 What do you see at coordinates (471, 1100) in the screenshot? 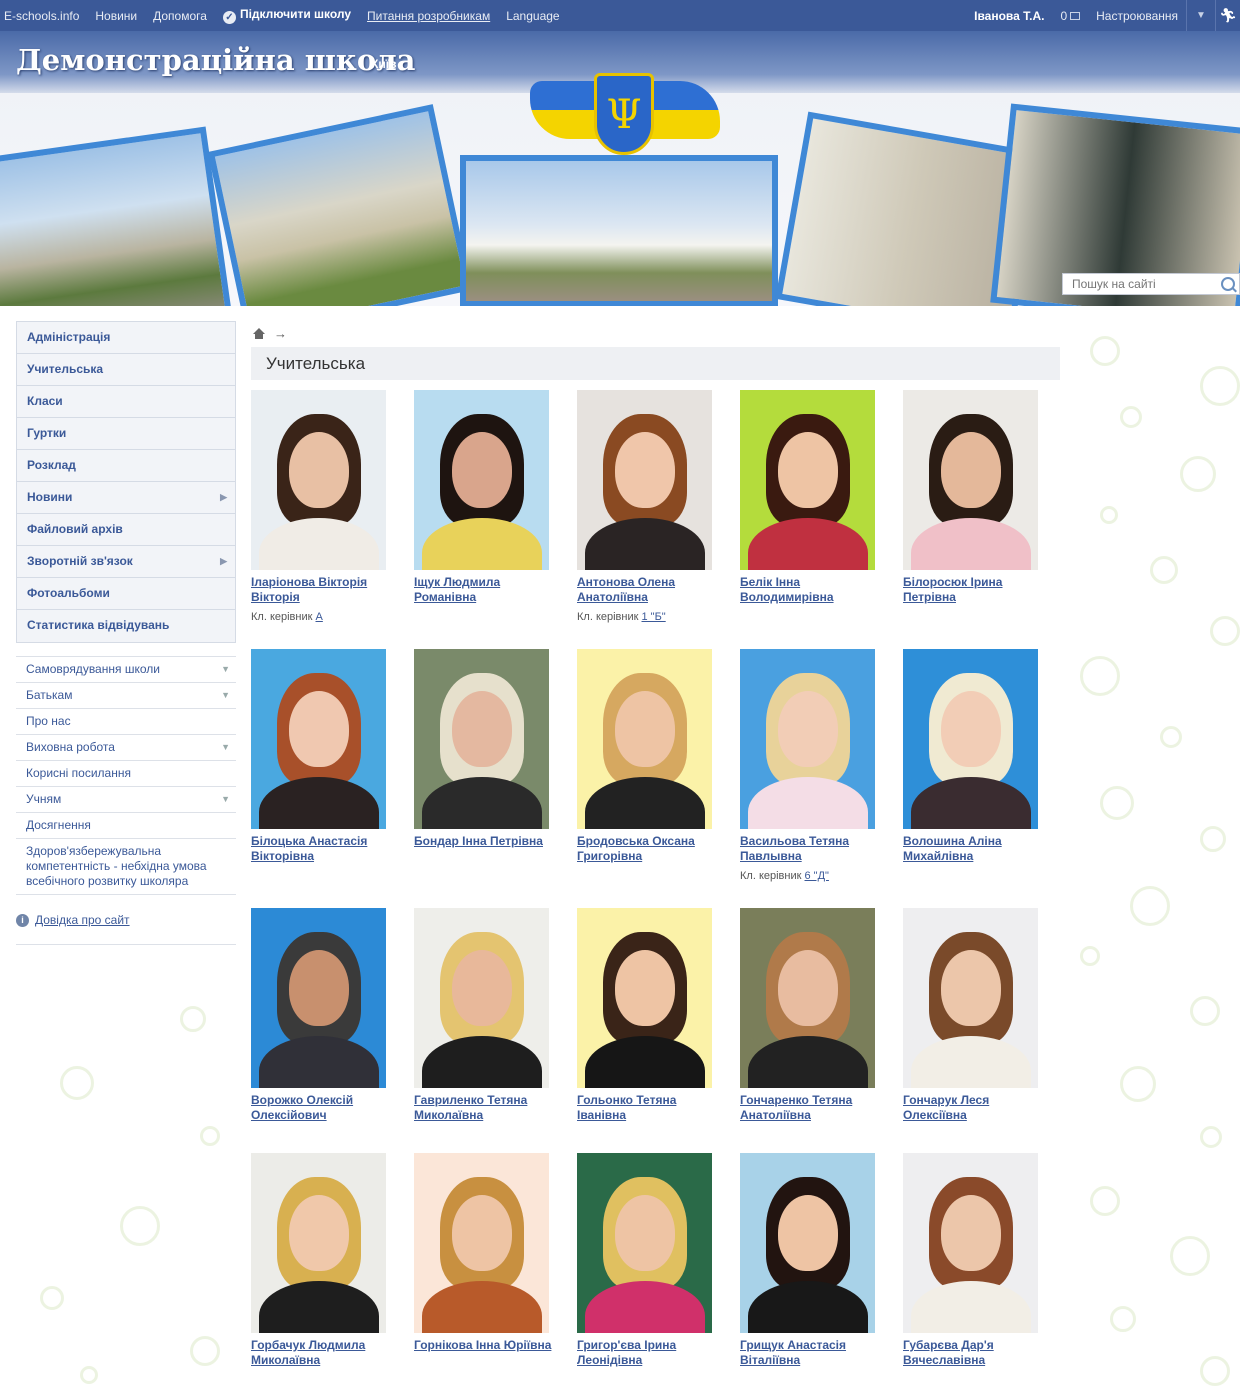
I see `teacher-name-line1: Гавриленко Тетяна` at bounding box center [471, 1100].